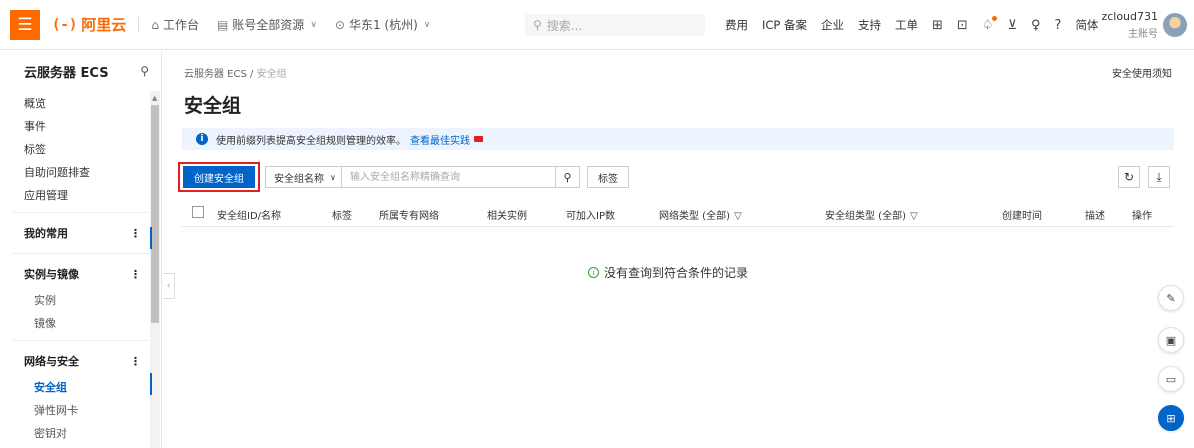 This screenshot has height=448, width=1194. I want to click on resource-icon: ▤, so click(222, 24).